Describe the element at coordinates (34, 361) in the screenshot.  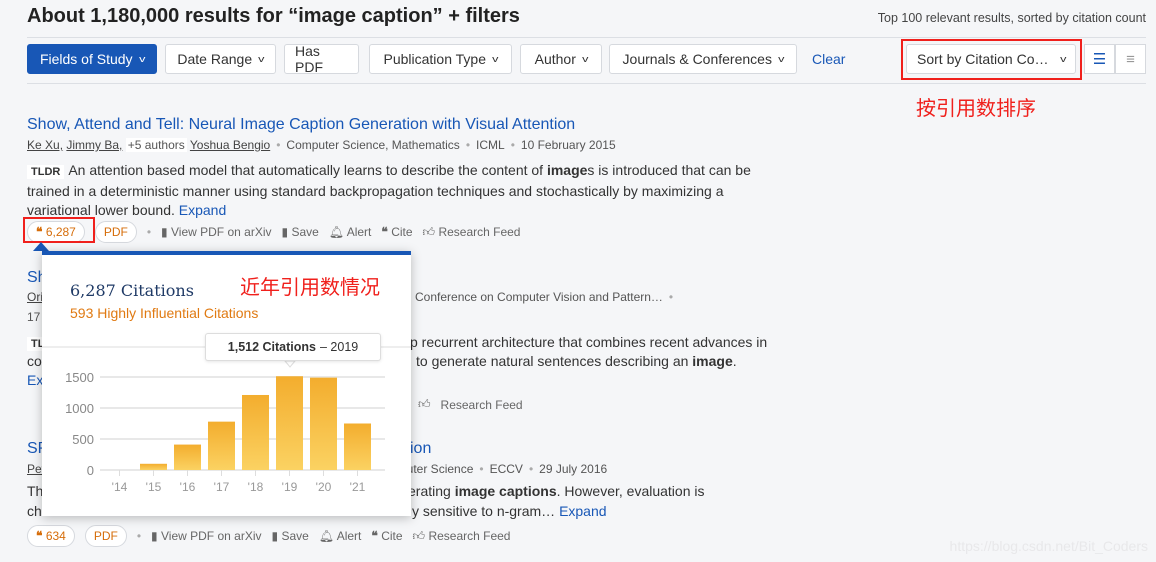
I see `abstract-text: co` at that location.